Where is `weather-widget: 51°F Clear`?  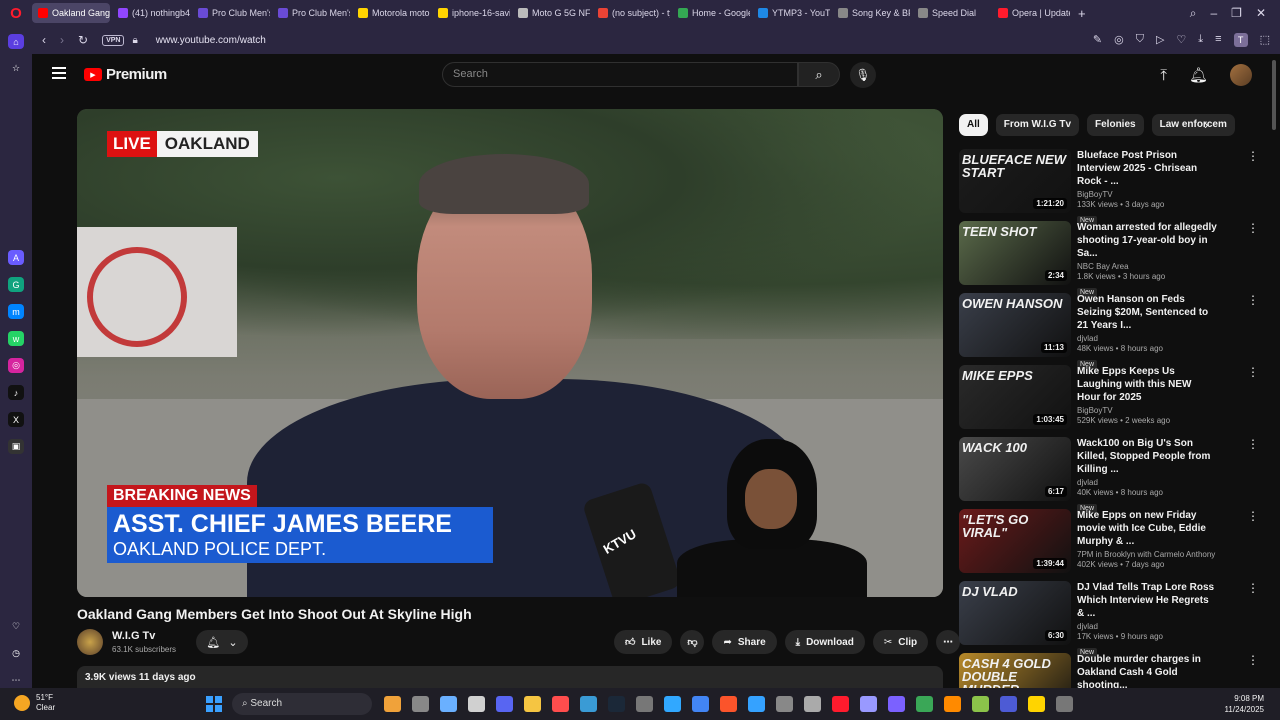 weather-widget: 51°F Clear is located at coordinates (34, 703).